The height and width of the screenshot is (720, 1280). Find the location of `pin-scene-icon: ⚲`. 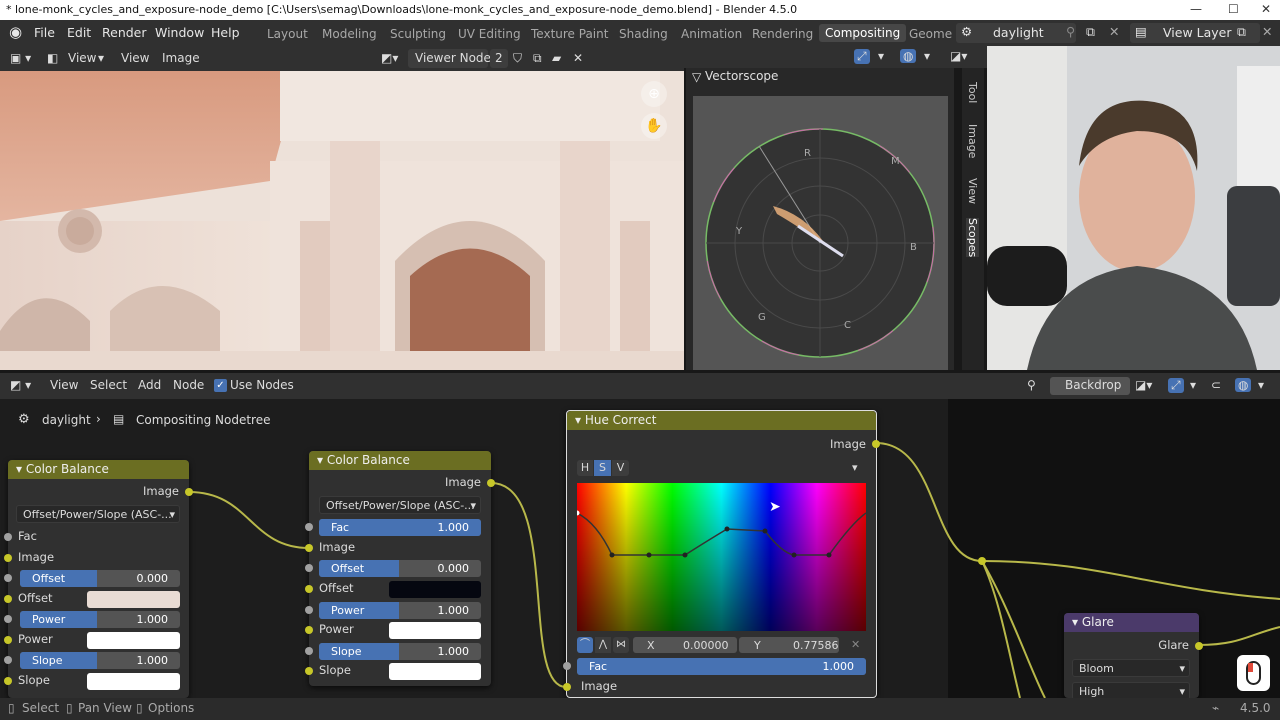

pin-scene-icon: ⚲ is located at coordinates (1070, 31).